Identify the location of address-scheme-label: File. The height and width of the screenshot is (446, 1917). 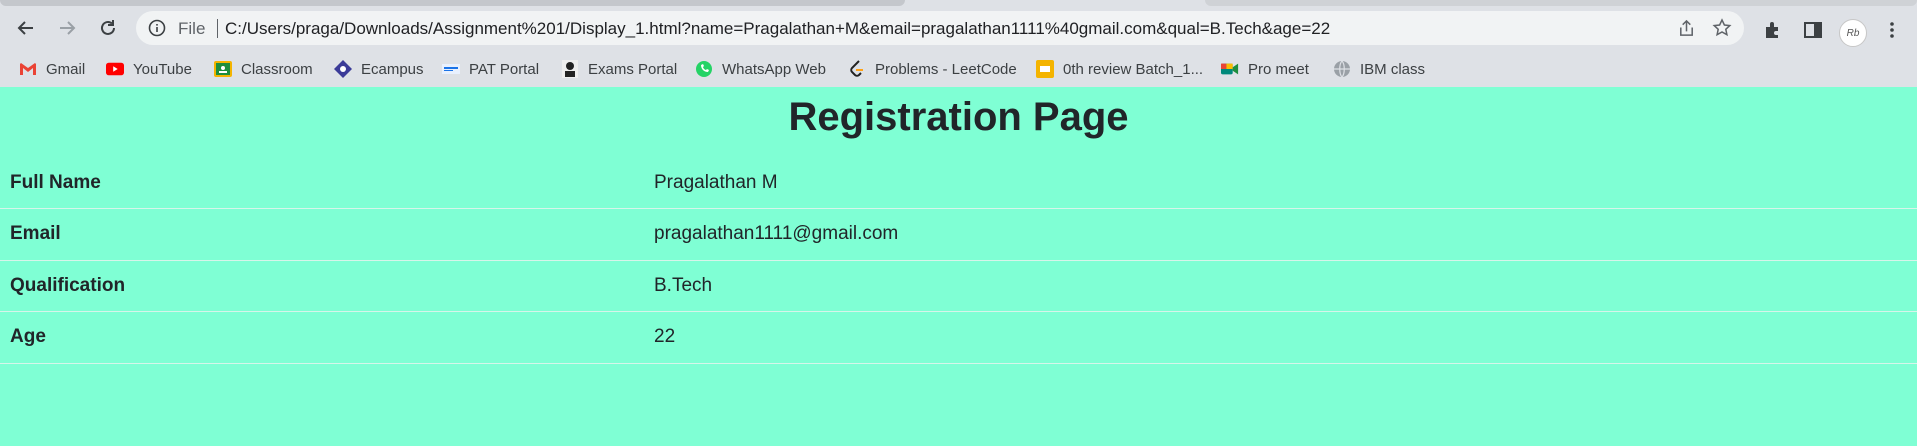
(192, 28).